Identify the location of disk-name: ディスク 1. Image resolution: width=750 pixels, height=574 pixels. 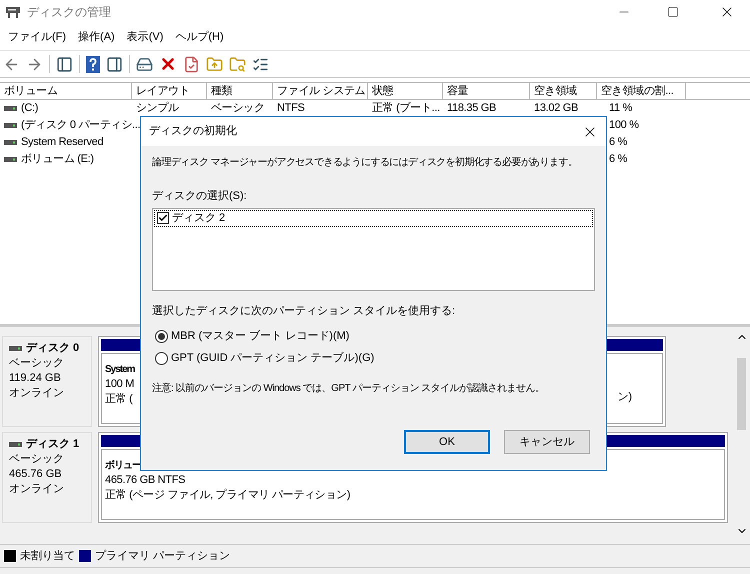
(53, 444).